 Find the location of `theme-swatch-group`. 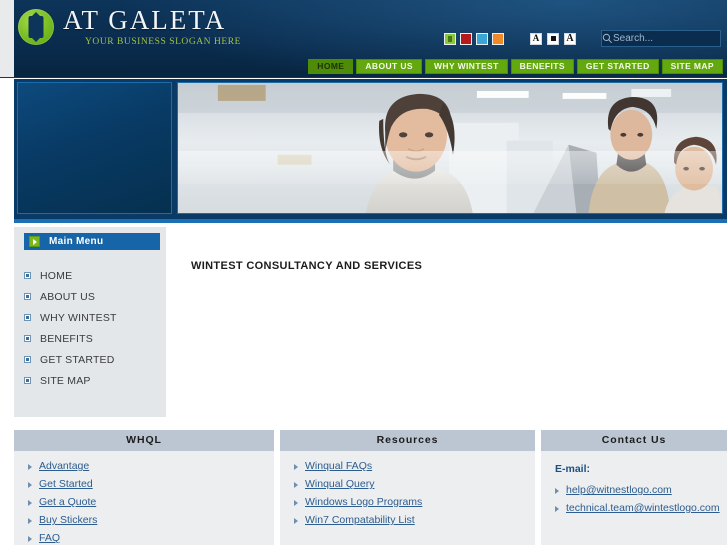

theme-swatch-group is located at coordinates (474, 38).